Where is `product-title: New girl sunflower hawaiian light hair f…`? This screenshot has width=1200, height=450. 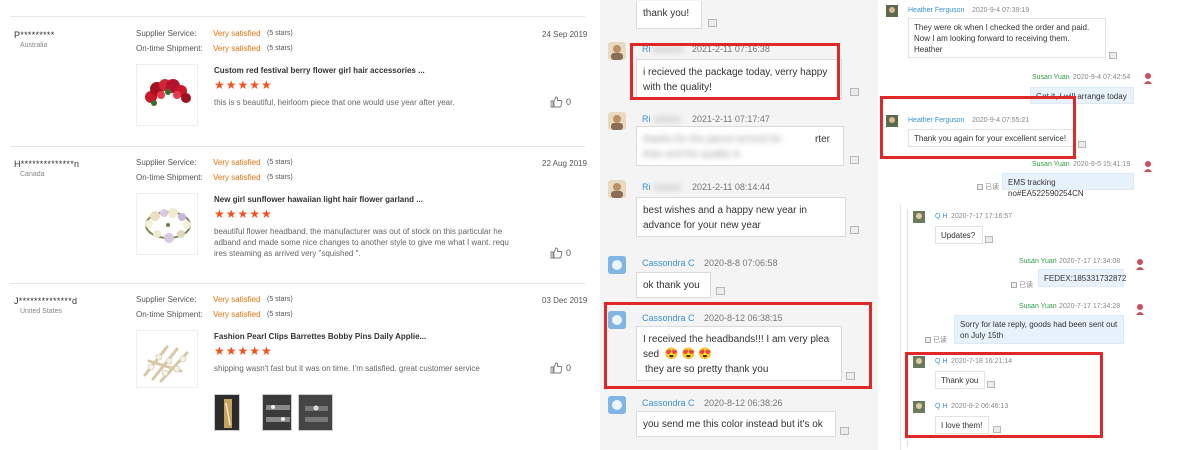 product-title: New girl sunflower hawaiian light hair f… is located at coordinates (318, 199).